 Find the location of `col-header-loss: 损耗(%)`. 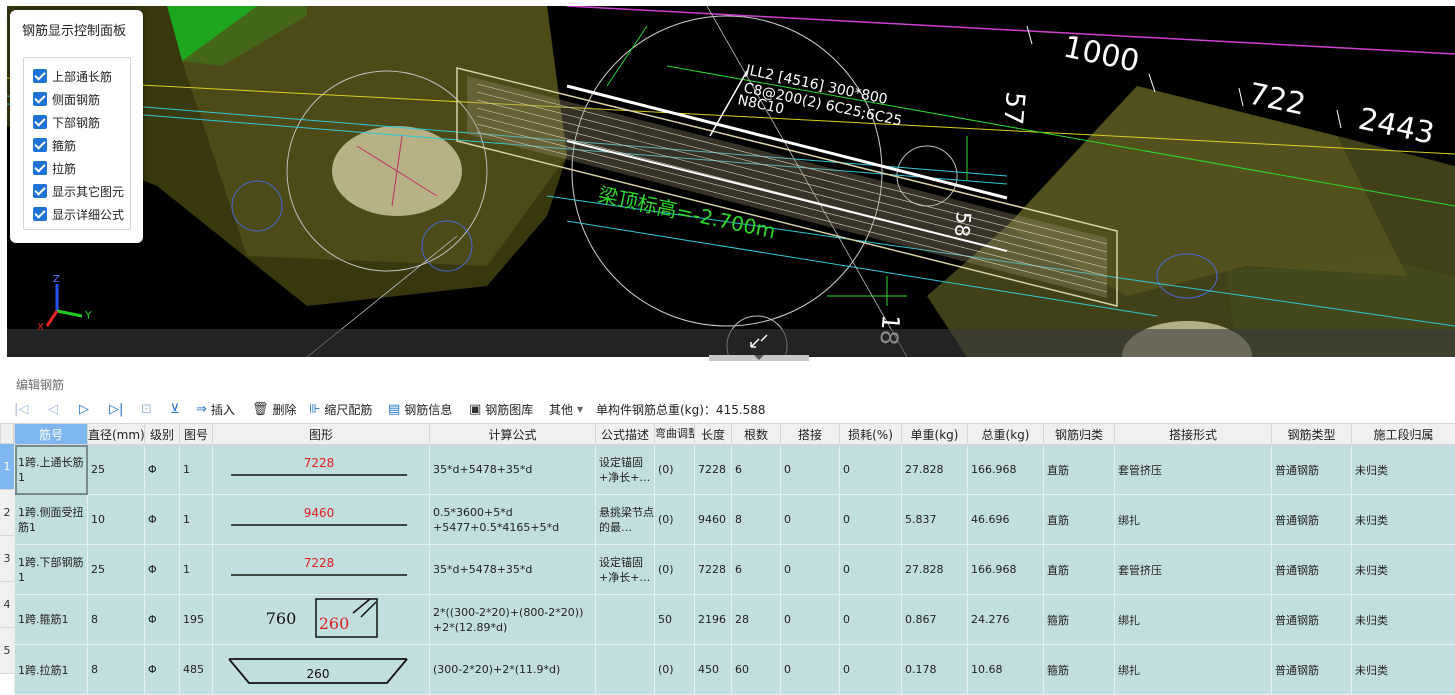

col-header-loss: 损耗(%) is located at coordinates (871, 434).